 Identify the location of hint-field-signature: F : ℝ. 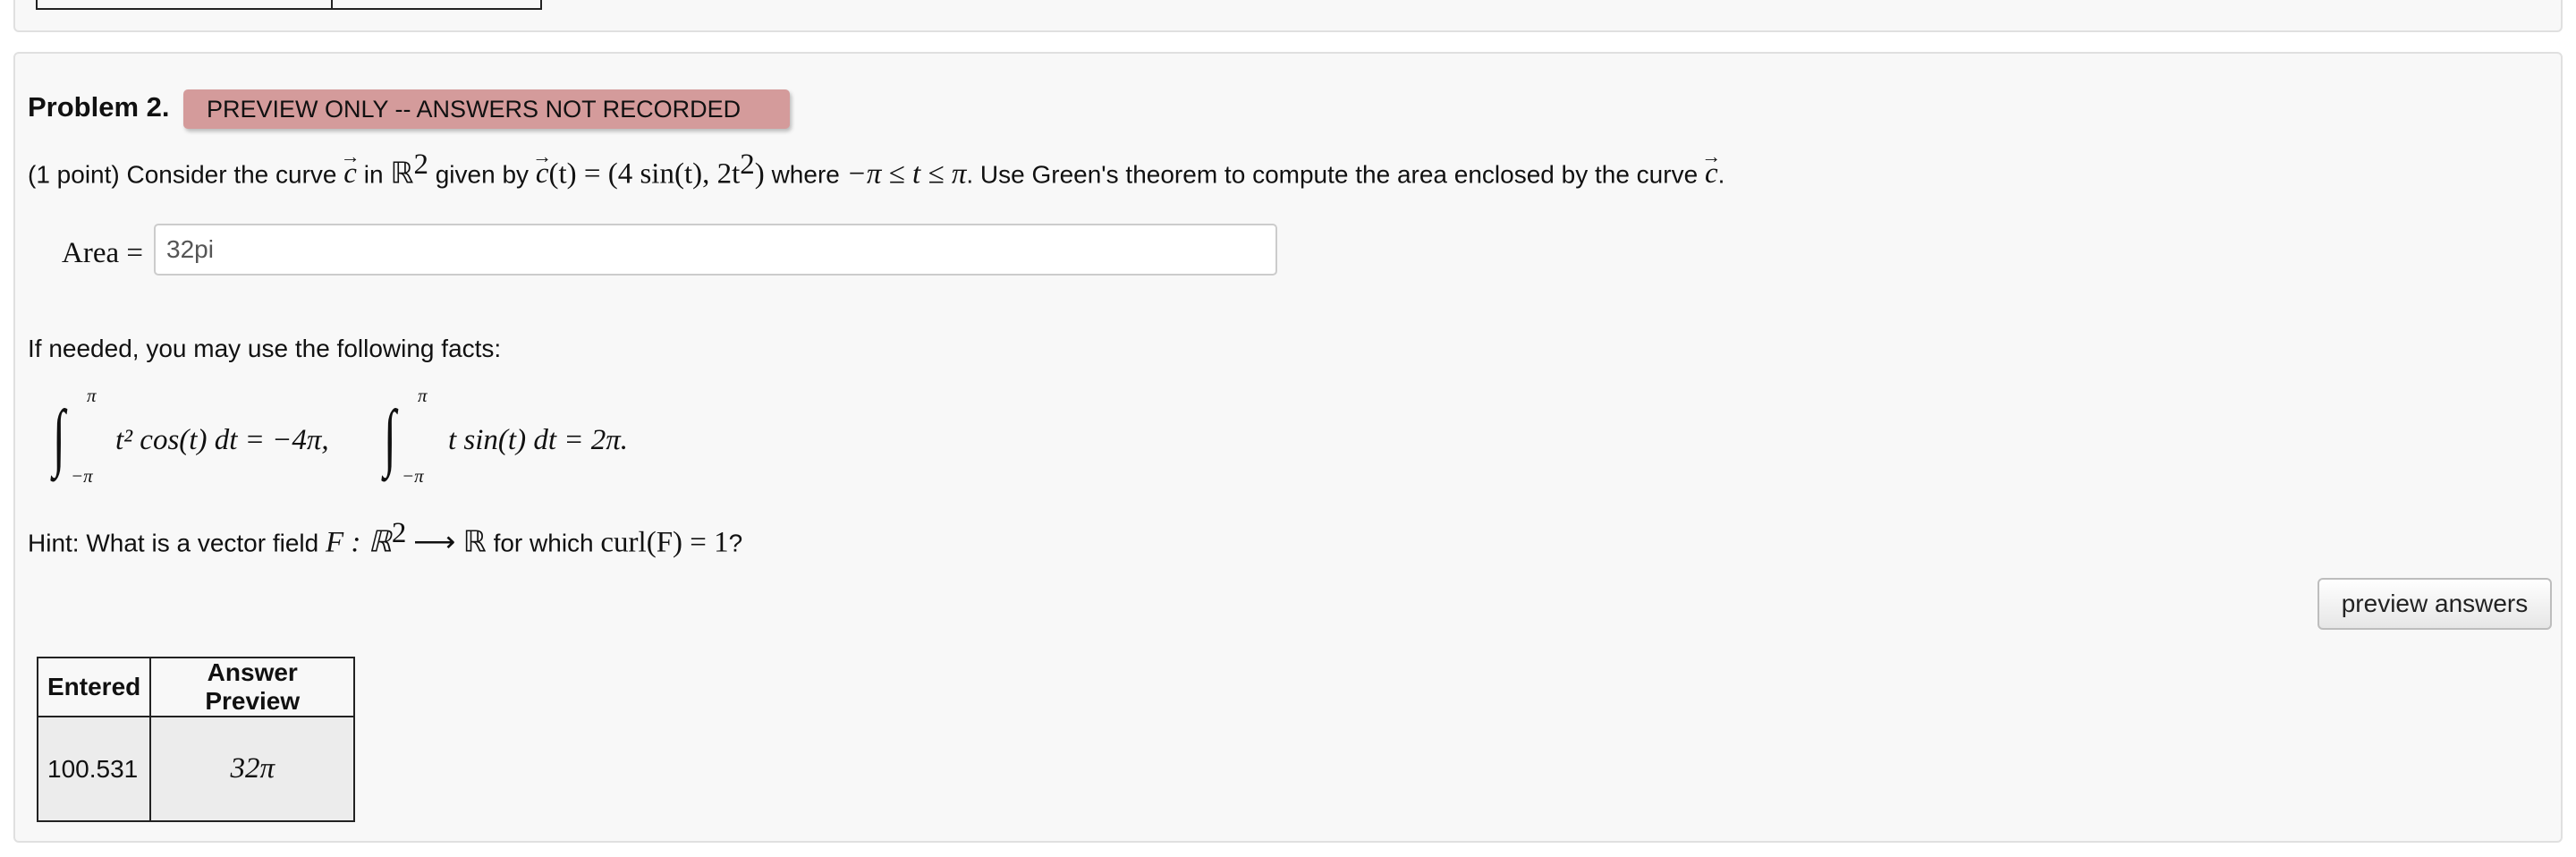
(359, 542).